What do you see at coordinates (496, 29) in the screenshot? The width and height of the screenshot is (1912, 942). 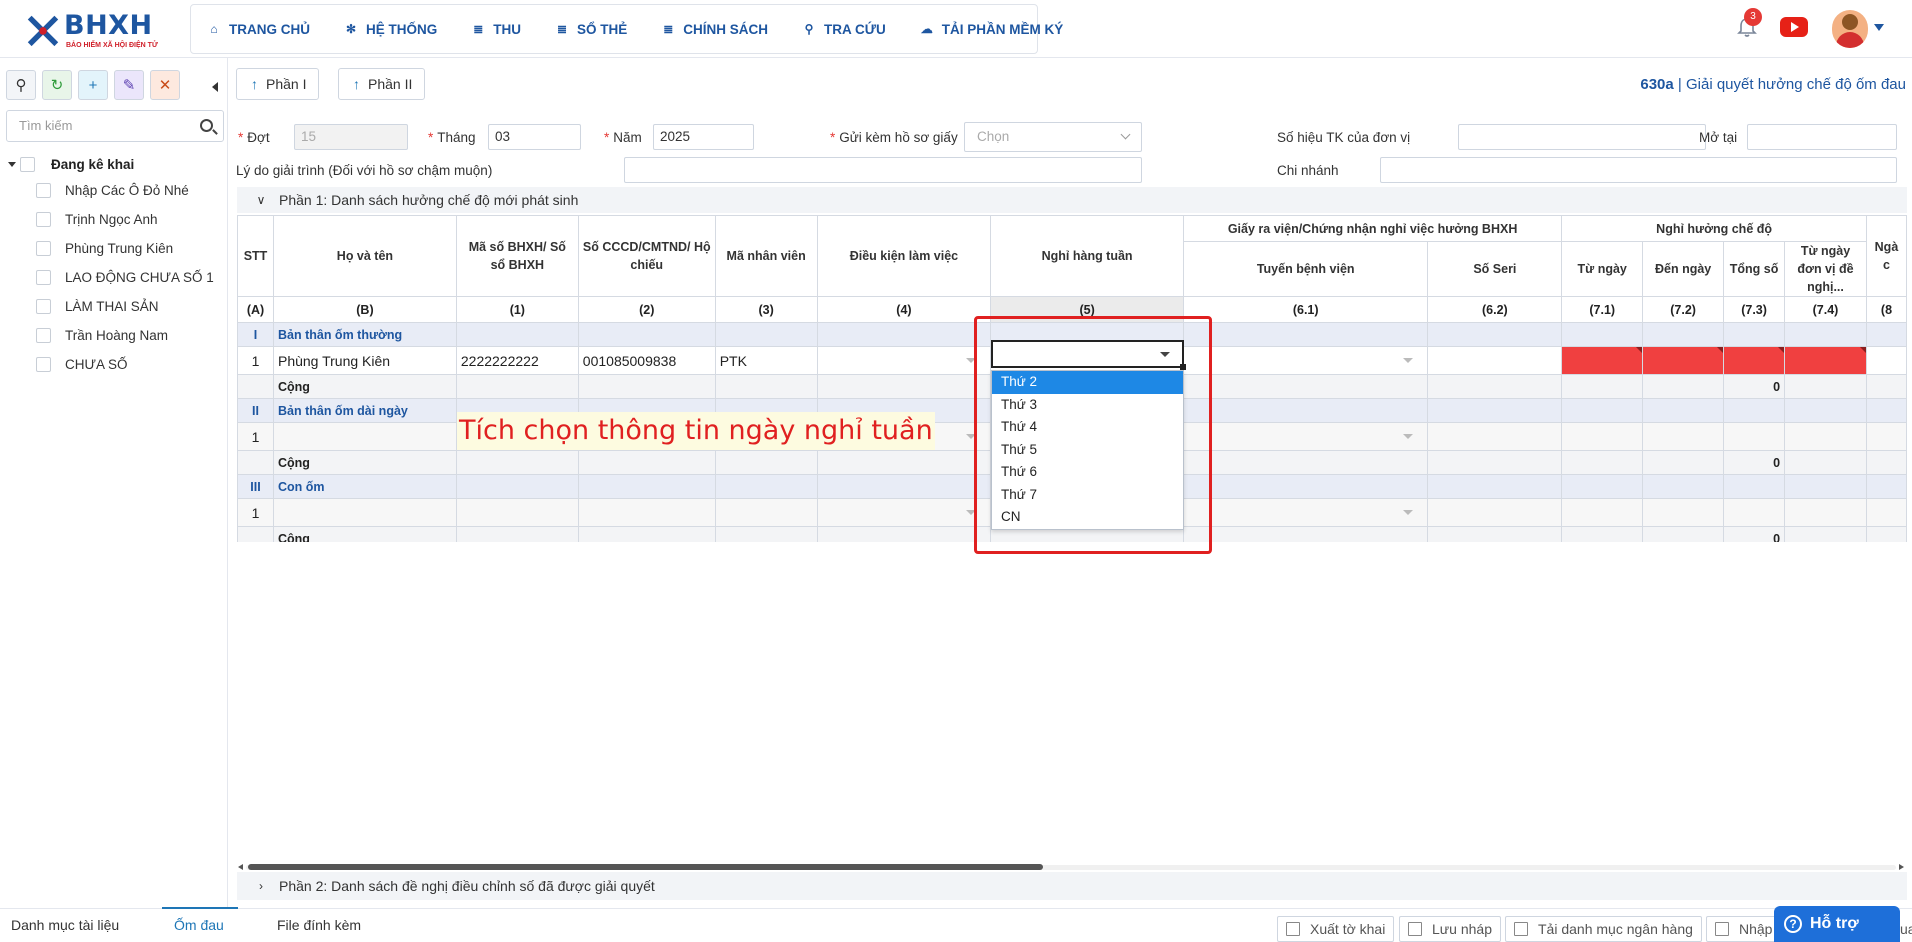 I see `nav-thu: ≣ THU` at bounding box center [496, 29].